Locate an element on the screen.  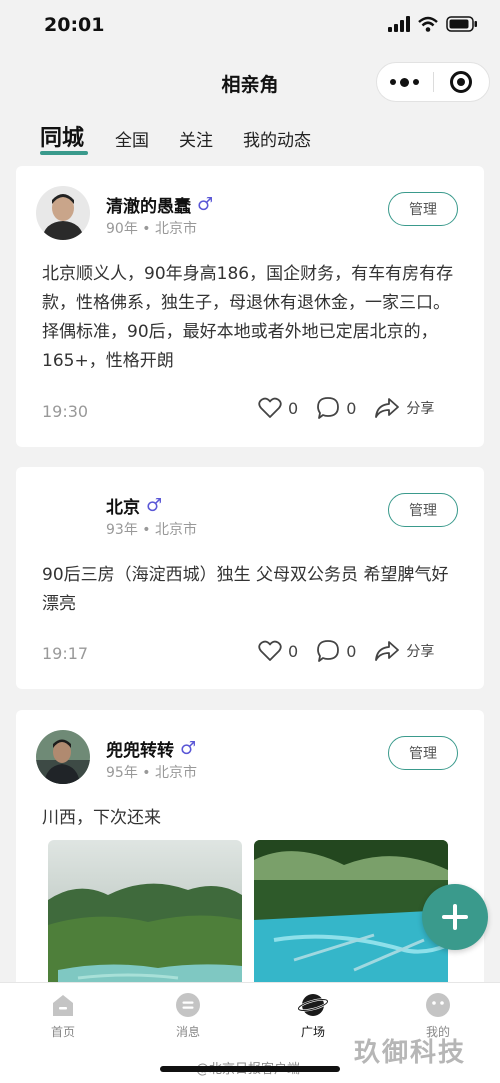
author-row: 北京 ♂ is located at coordinates (134, 505).